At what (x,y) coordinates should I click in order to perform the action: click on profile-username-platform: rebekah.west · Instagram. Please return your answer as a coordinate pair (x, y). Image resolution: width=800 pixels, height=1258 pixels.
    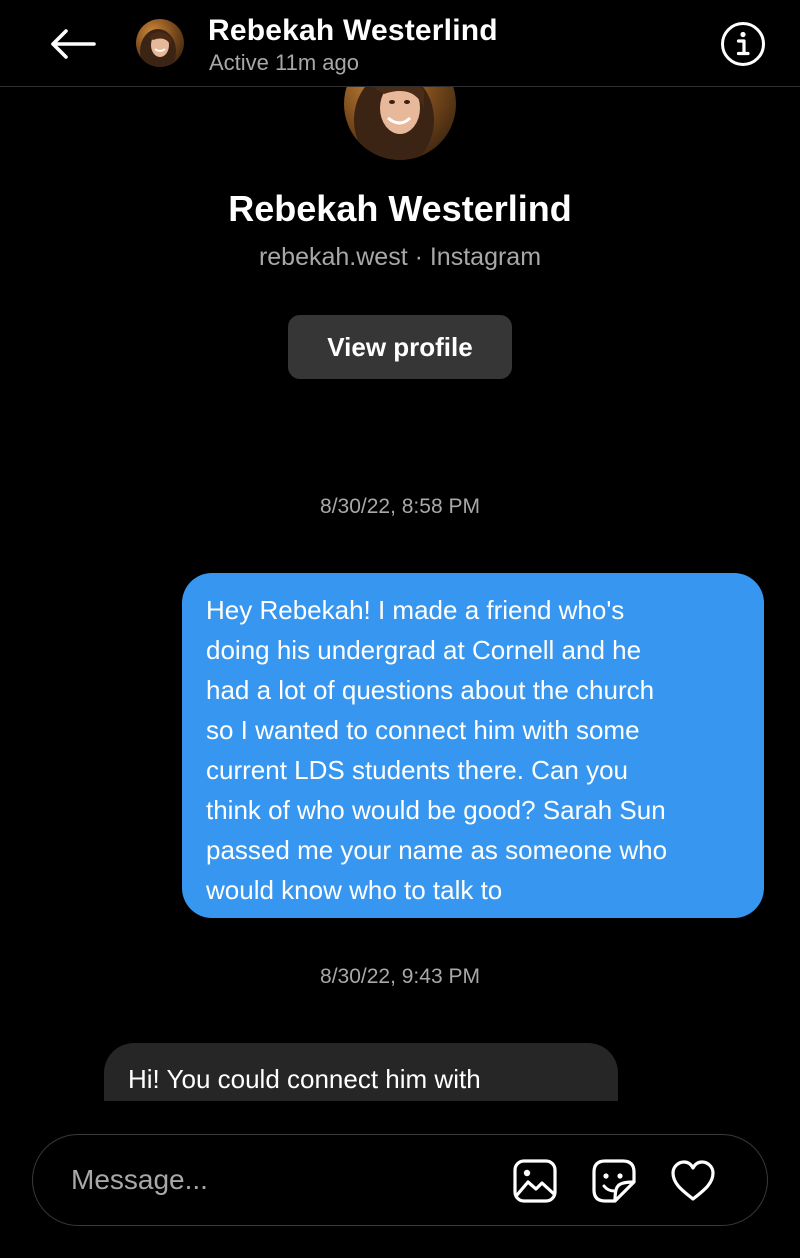
    Looking at the image, I should click on (400, 257).